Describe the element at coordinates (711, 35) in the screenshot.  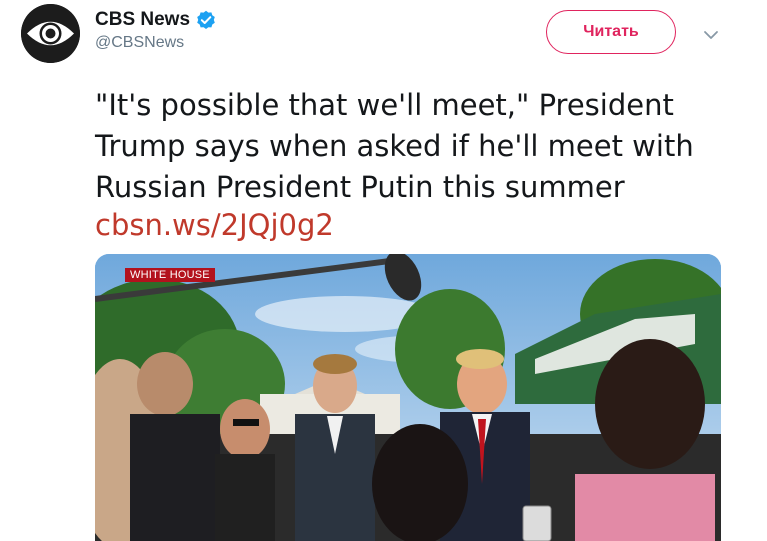
I see `chevron-down-icon` at that location.